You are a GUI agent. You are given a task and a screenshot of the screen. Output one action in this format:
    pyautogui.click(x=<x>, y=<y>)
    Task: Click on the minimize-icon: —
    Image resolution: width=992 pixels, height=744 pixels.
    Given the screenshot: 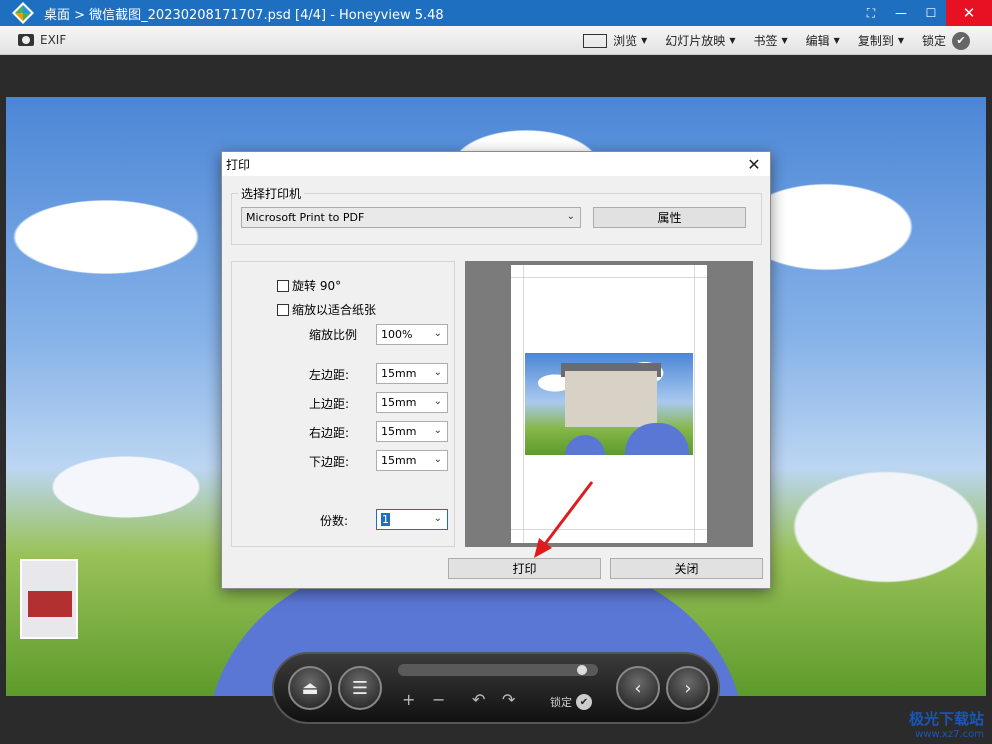 What is the action you would take?
    pyautogui.click(x=901, y=13)
    